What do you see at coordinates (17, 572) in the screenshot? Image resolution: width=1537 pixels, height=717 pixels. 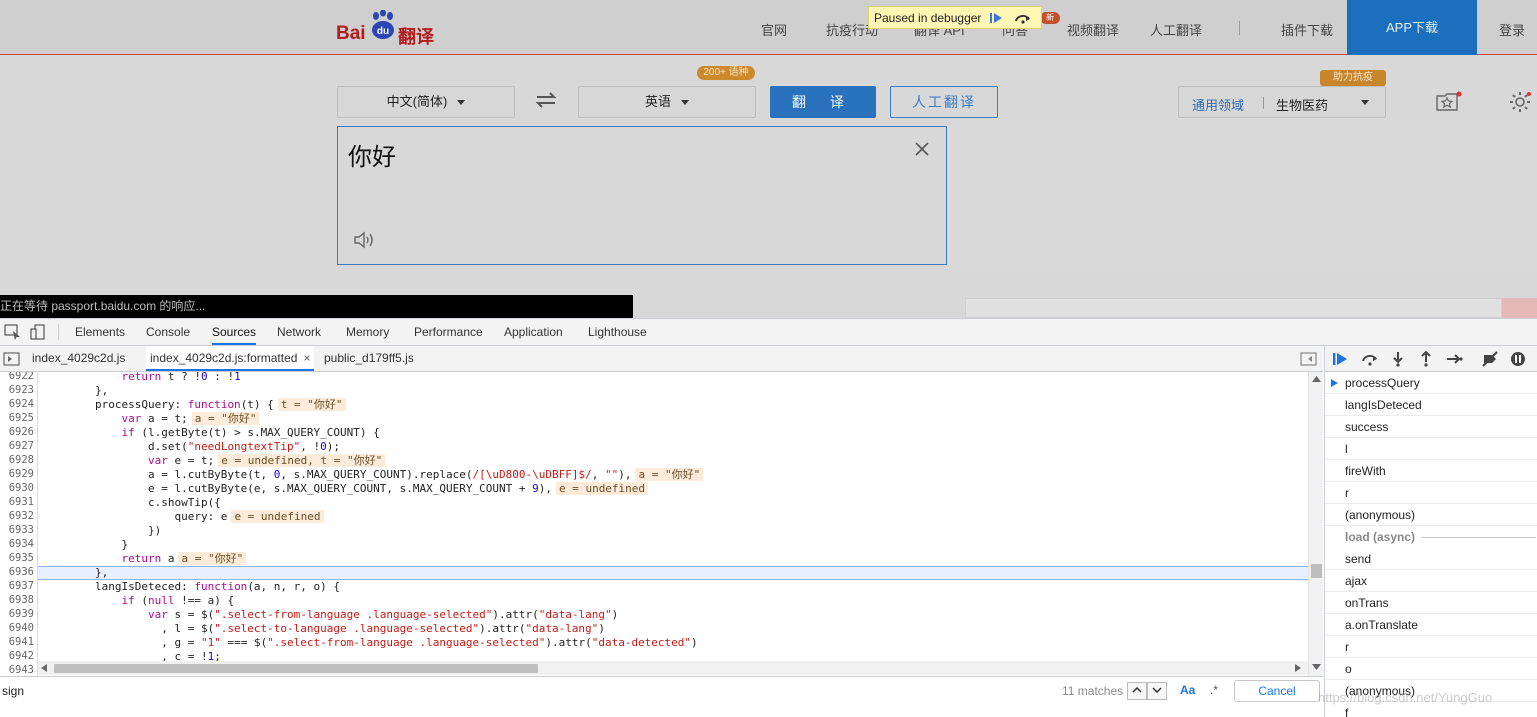 I see `line-number: 6936` at bounding box center [17, 572].